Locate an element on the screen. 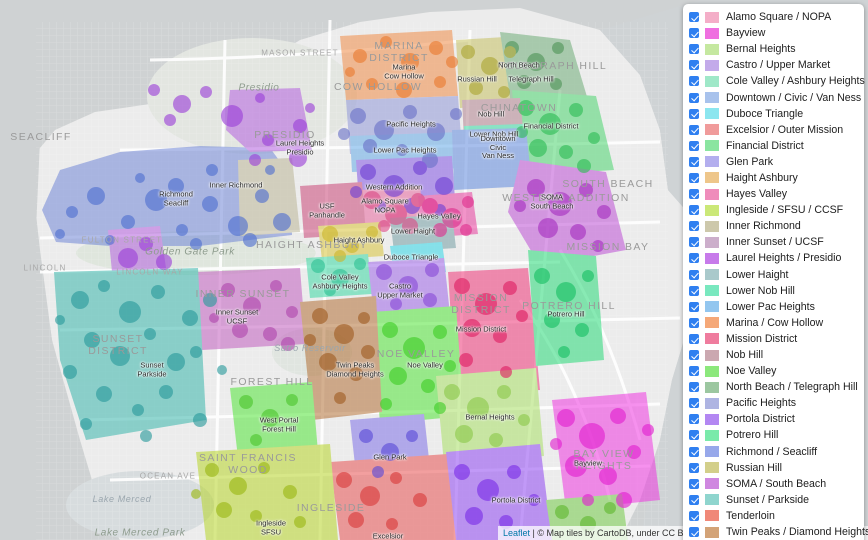 The width and height of the screenshot is (868, 540). legend-row: Inner Sunset / UCSF is located at coordinates (774, 242).